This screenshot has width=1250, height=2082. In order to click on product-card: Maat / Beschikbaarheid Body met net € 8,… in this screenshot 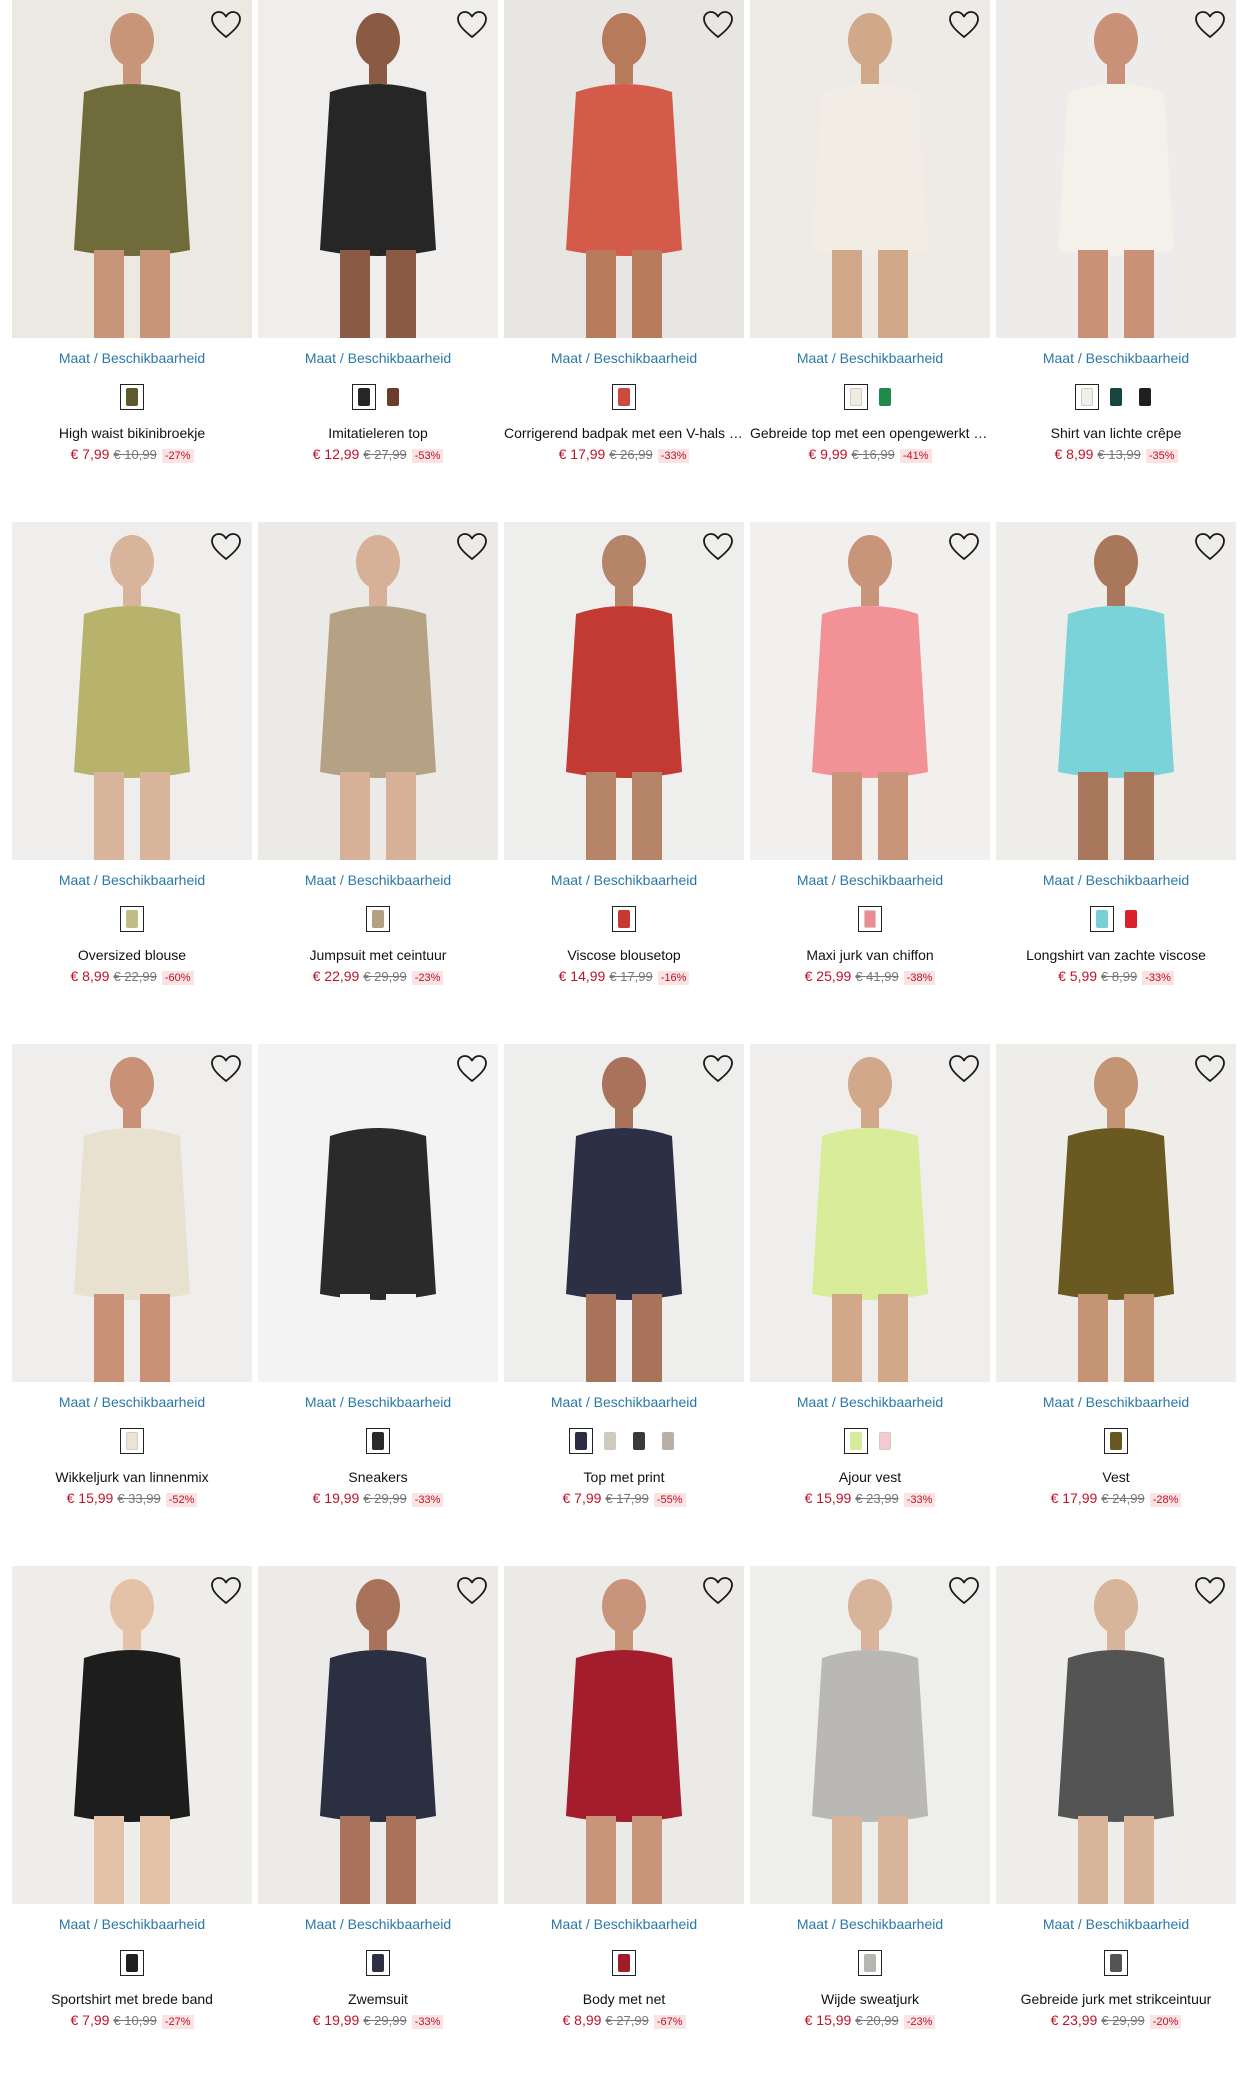, I will do `click(624, 1811)`.